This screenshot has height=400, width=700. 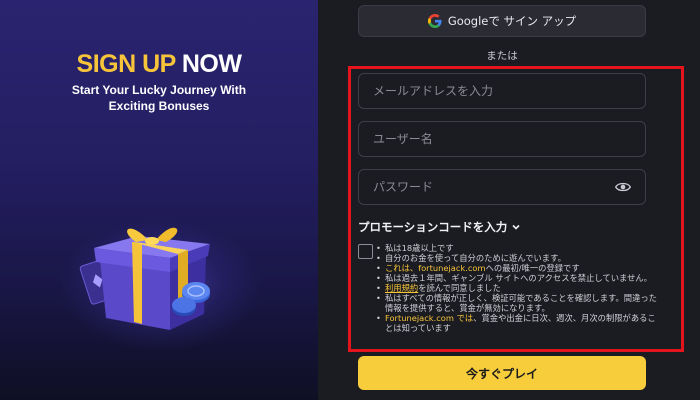 What do you see at coordinates (434, 21) in the screenshot?
I see `google-icon` at bounding box center [434, 21].